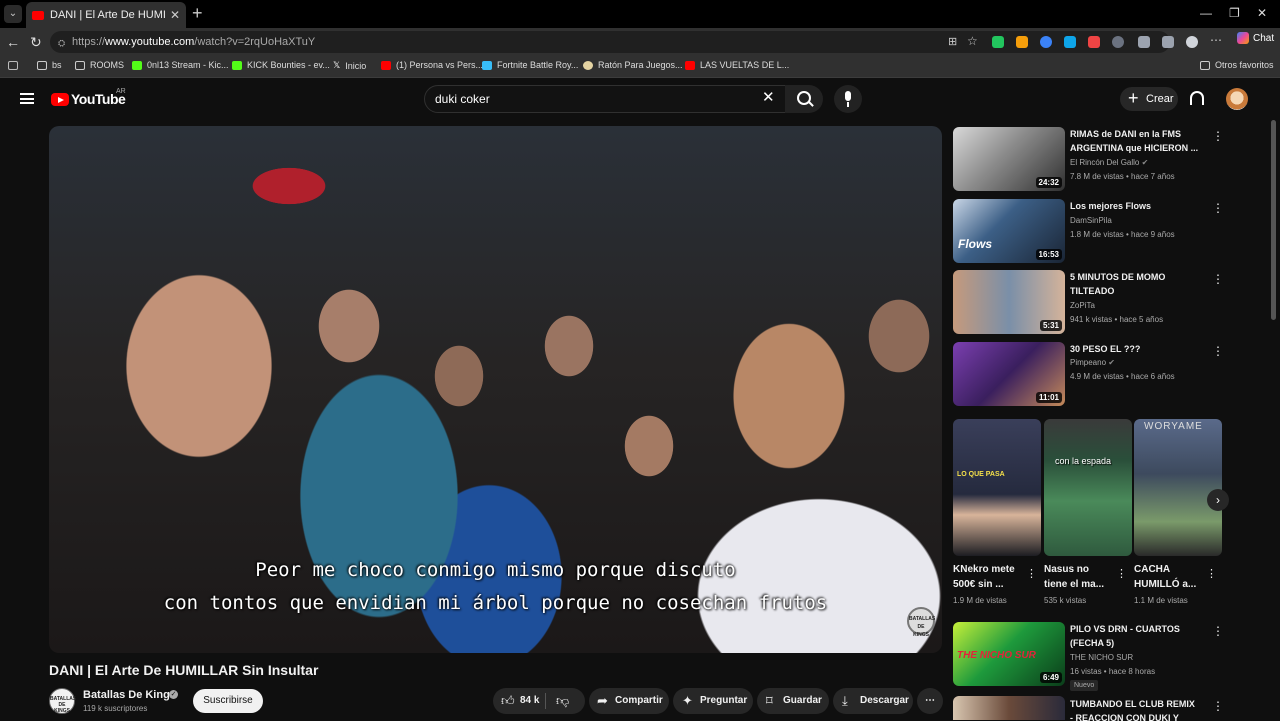 This screenshot has height=721, width=1280. What do you see at coordinates (1218, 500) in the screenshot?
I see `shorts-next-chevron-icon: ›` at bounding box center [1218, 500].